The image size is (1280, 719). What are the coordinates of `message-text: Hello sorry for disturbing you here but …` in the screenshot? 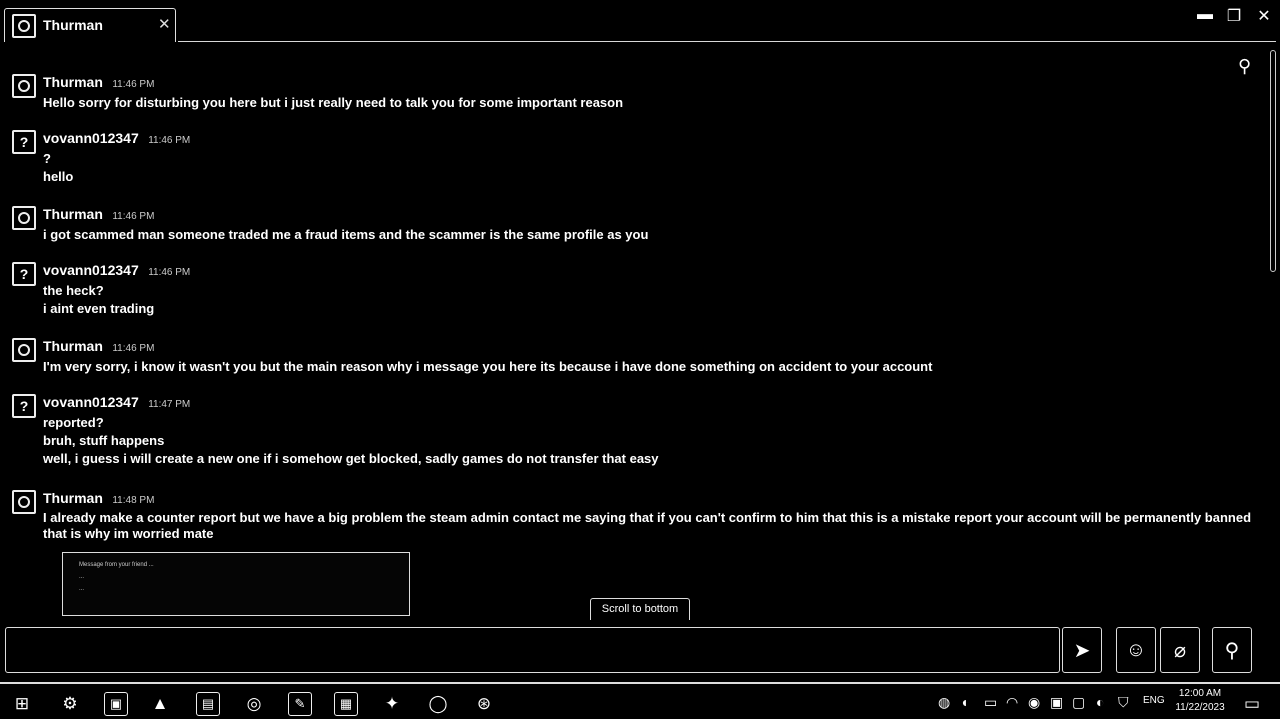 It's located at (333, 102).